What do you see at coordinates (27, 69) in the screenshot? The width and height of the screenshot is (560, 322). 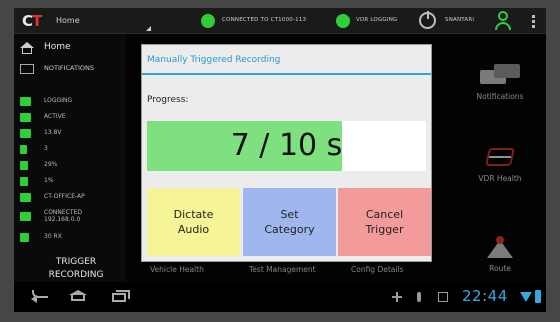 I see `list-icon` at bounding box center [27, 69].